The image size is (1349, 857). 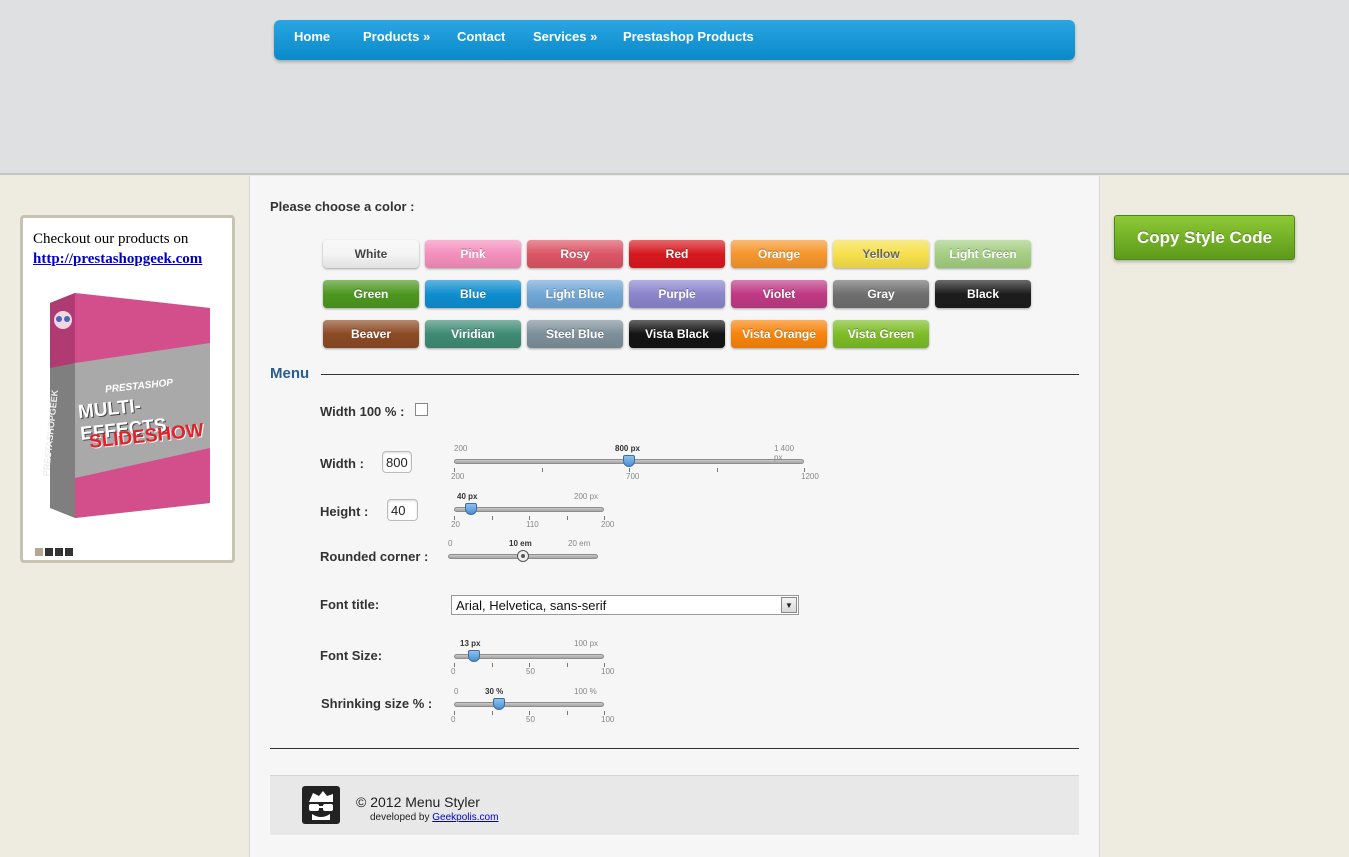 What do you see at coordinates (374, 556) in the screenshot?
I see `rounded-corner-label: Rounded corner :` at bounding box center [374, 556].